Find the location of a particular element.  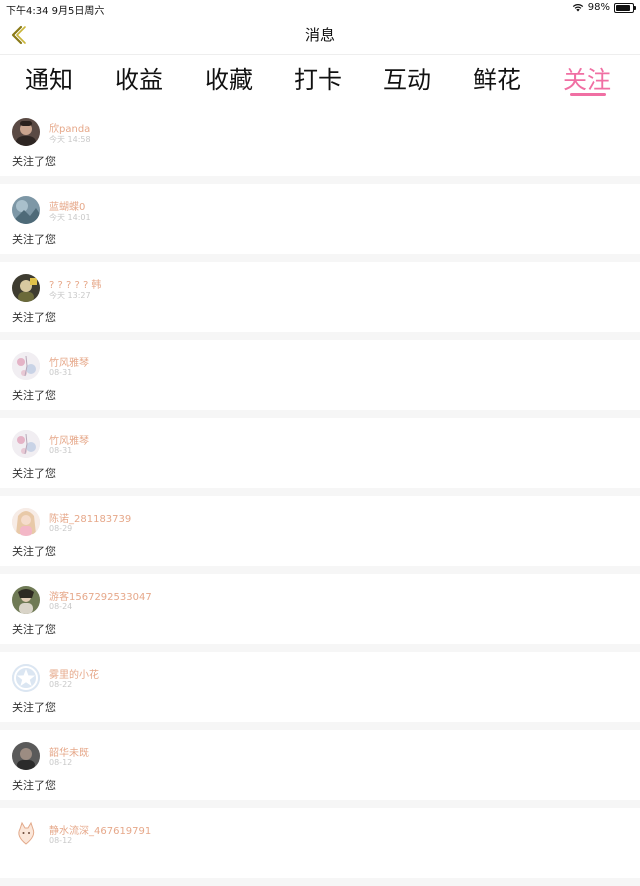

wifi-icon is located at coordinates (577, 7).